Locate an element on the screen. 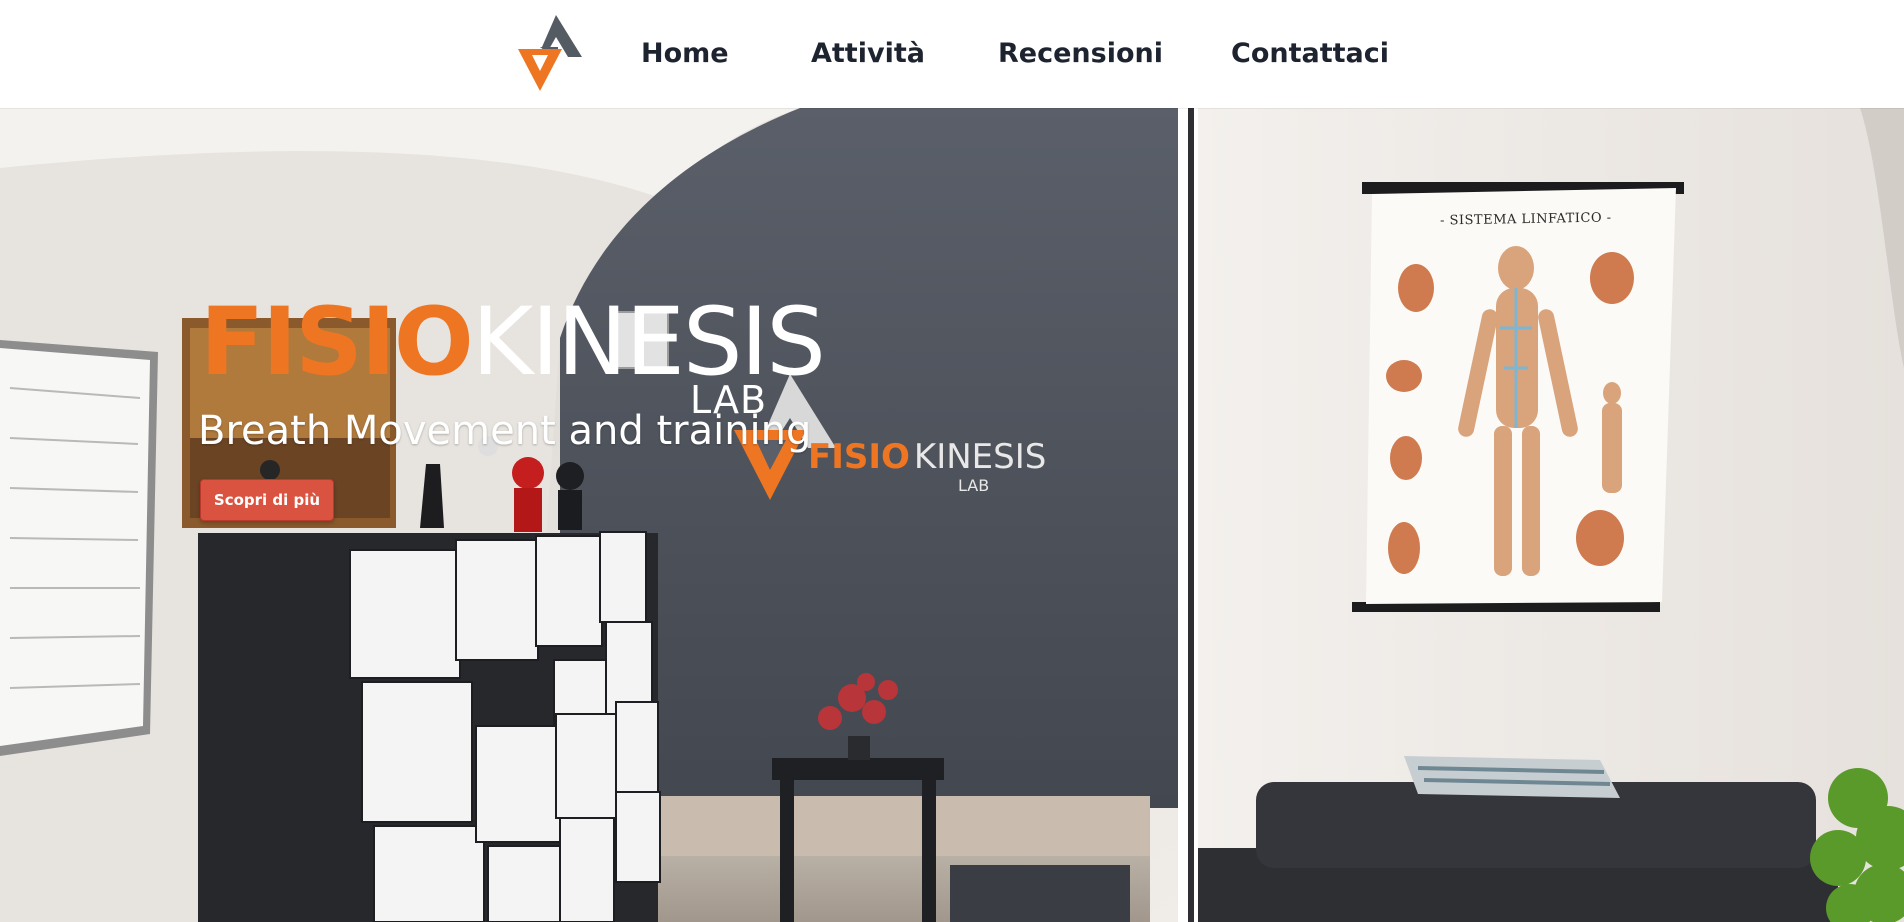  nav-link-recensioni: Recensioni is located at coordinates (1080, 54).